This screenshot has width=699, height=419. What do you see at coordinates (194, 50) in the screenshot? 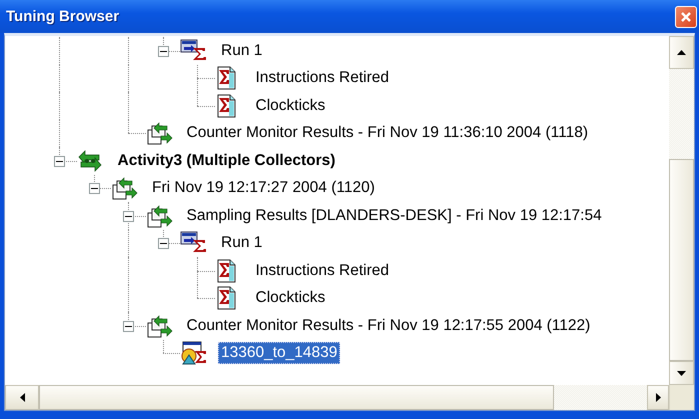
I see `run-sigma-icon` at bounding box center [194, 50].